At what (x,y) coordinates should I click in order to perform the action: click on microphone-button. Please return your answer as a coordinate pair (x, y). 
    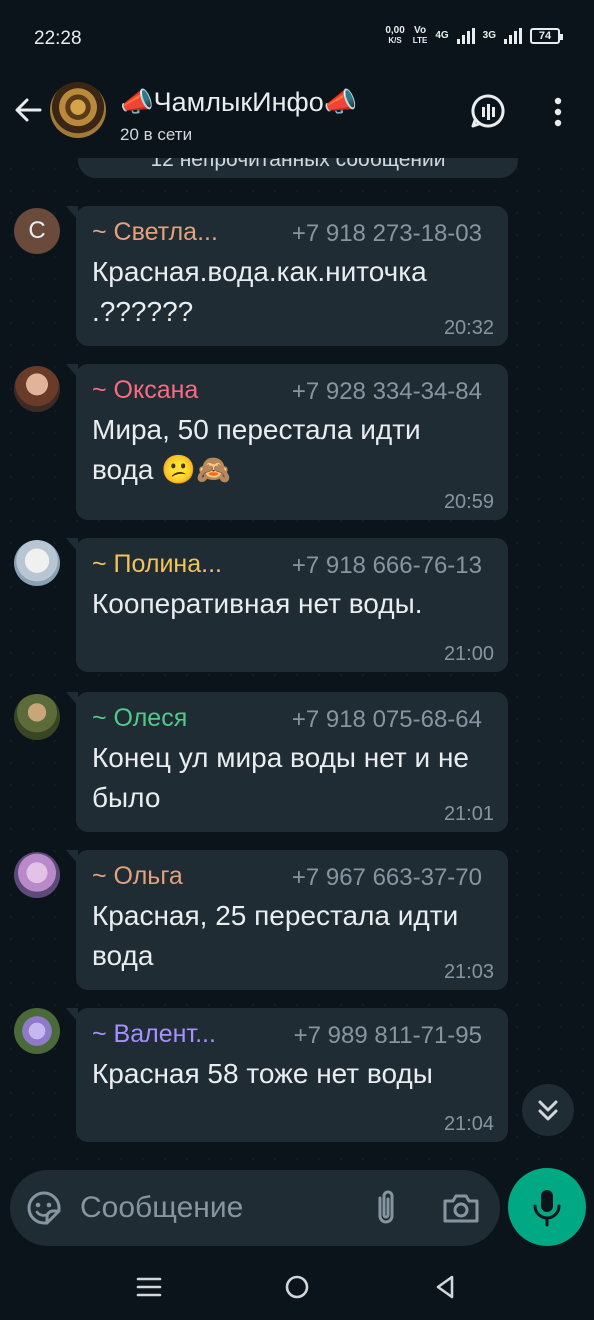
    Looking at the image, I should click on (547, 1207).